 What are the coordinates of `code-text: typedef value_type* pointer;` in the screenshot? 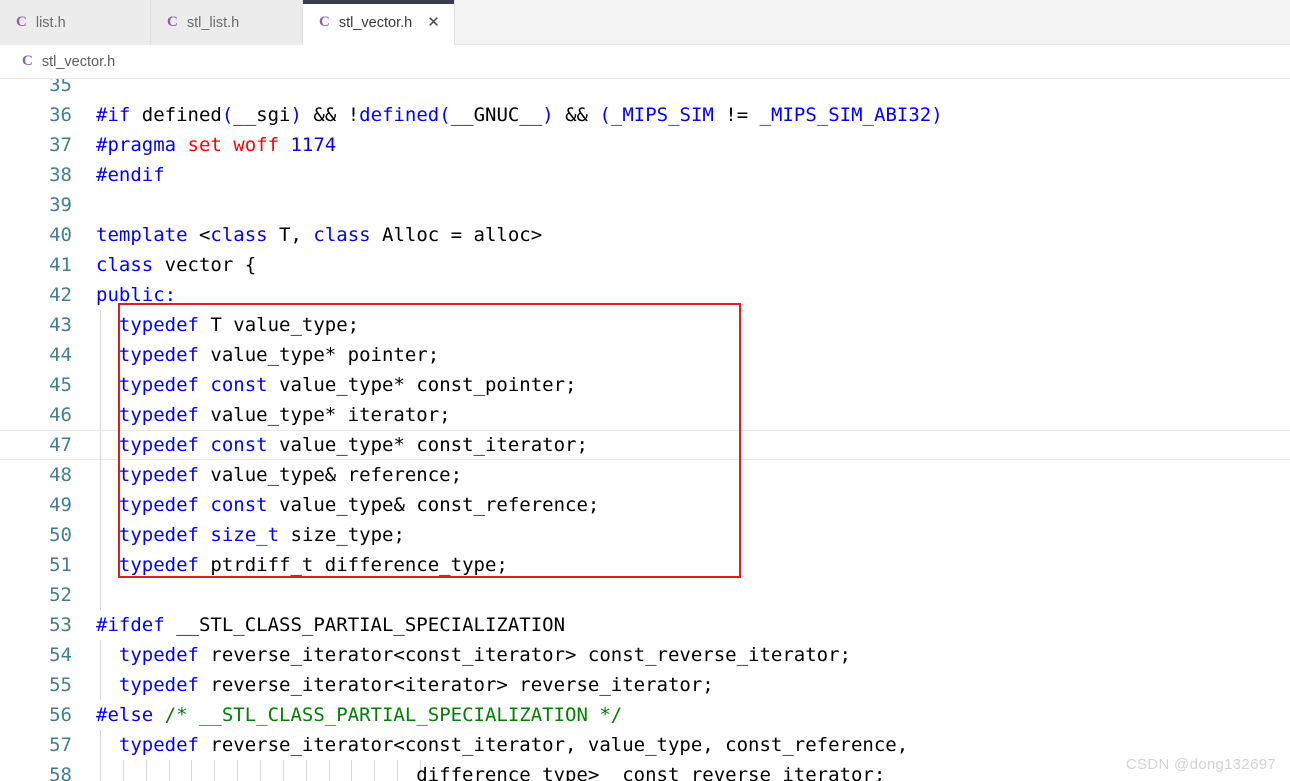 It's located at (267, 355).